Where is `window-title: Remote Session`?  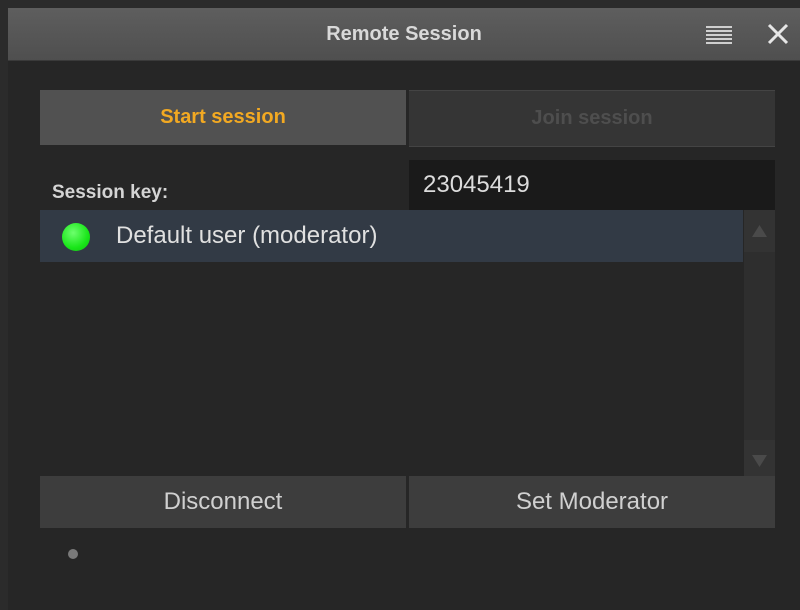 window-title: Remote Session is located at coordinates (404, 34).